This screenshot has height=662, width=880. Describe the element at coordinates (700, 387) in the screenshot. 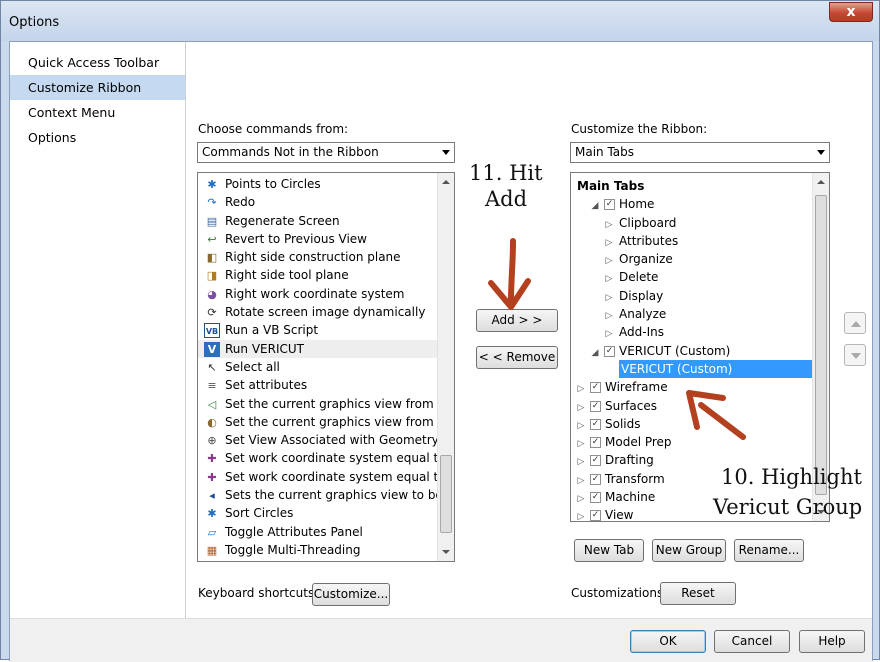

I see `tree-item: ▷ ✓ Wireframe` at that location.